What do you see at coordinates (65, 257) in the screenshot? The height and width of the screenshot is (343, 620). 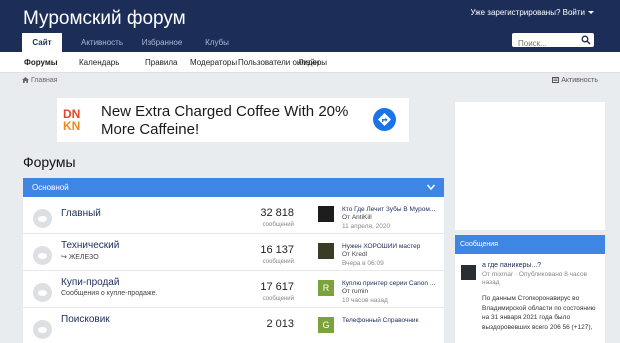 I see `subforum-arrow-icon: ↪` at bounding box center [65, 257].